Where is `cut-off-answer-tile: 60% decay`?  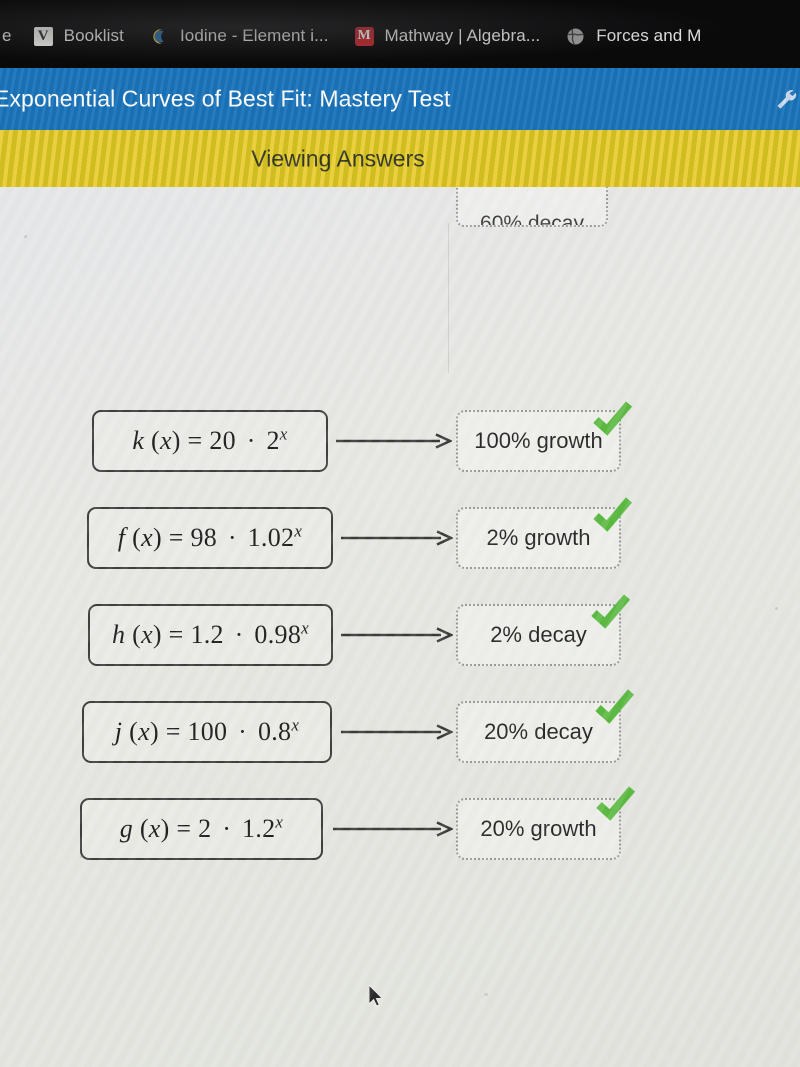 cut-off-answer-tile: 60% decay is located at coordinates (532, 207).